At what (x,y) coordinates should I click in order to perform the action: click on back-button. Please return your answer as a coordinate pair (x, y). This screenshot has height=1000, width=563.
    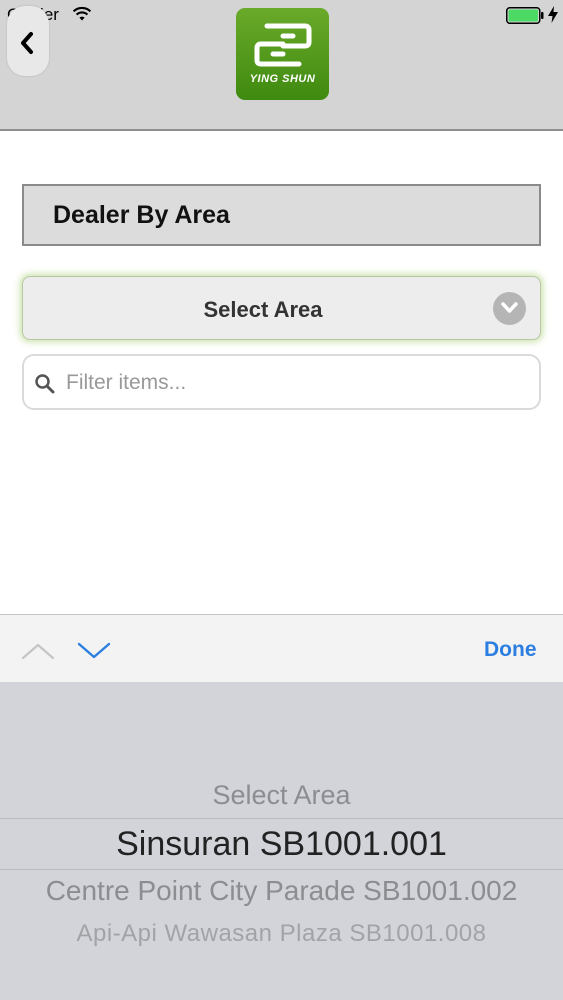
    Looking at the image, I should click on (28, 41).